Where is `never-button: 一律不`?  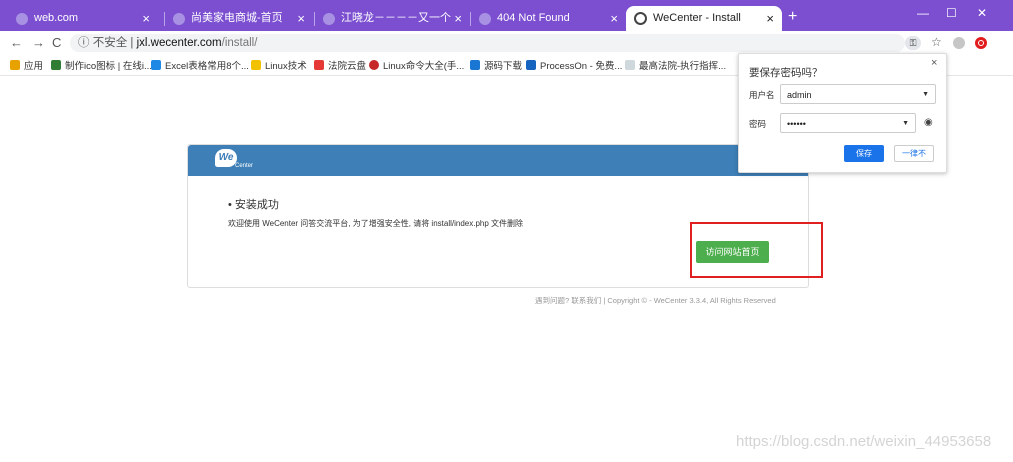 never-button: 一律不 is located at coordinates (914, 153).